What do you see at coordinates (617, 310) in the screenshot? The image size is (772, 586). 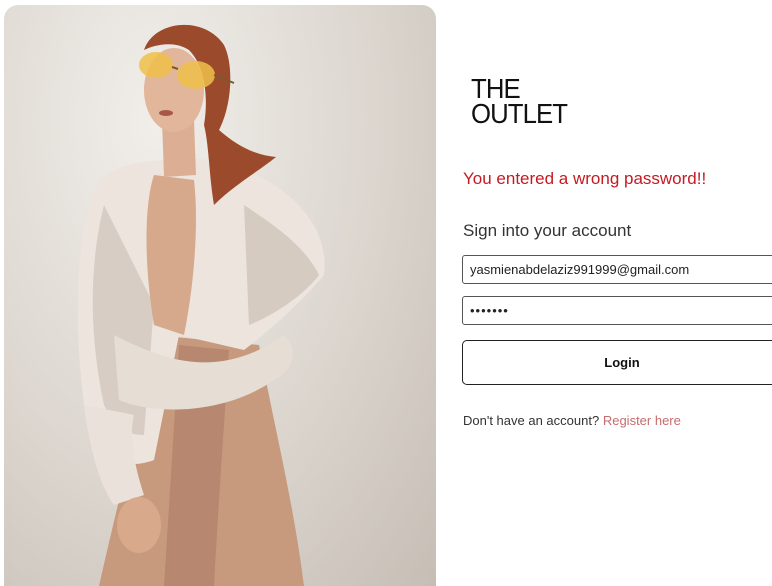 I see `password-field` at bounding box center [617, 310].